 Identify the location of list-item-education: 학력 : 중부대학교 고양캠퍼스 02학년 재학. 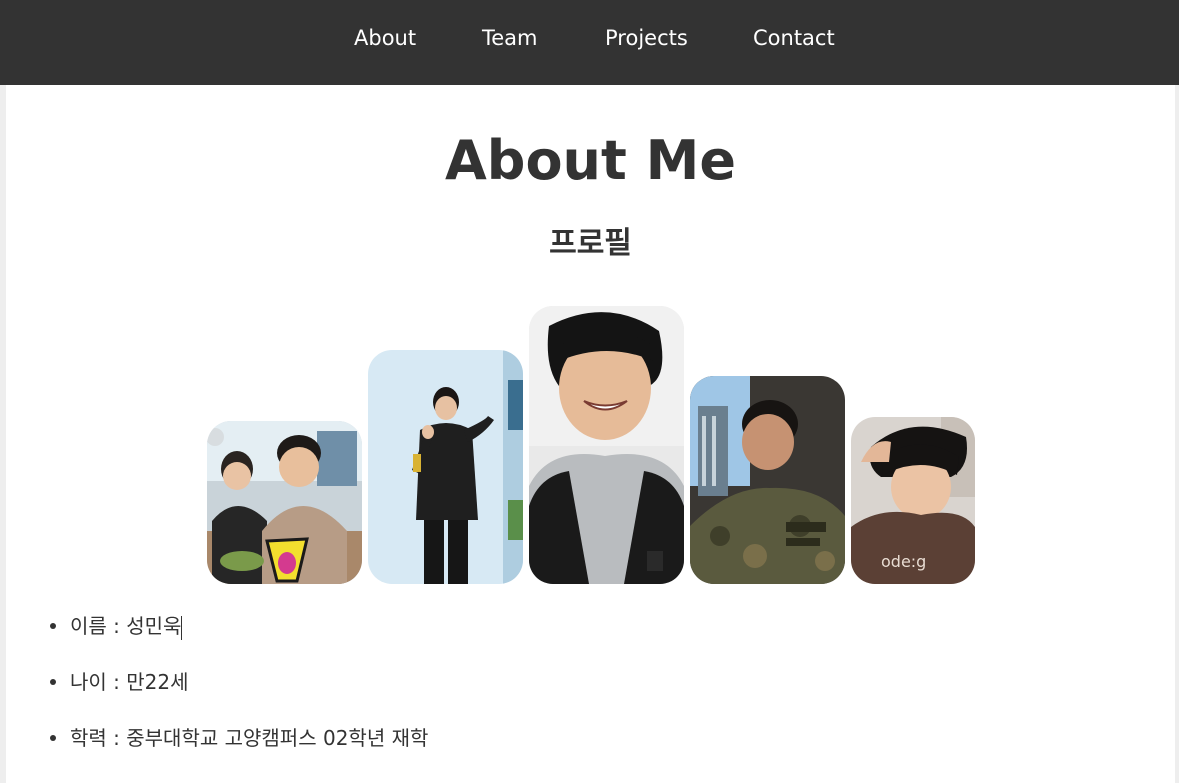
(239, 738).